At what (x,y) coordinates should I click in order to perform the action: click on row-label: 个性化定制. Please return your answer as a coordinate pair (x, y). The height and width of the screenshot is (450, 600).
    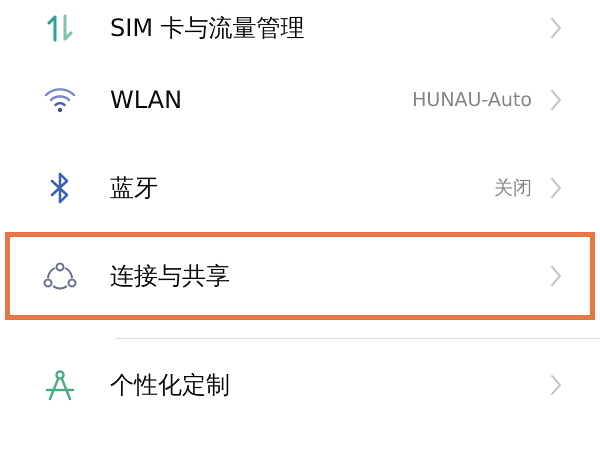
    Looking at the image, I should click on (170, 385).